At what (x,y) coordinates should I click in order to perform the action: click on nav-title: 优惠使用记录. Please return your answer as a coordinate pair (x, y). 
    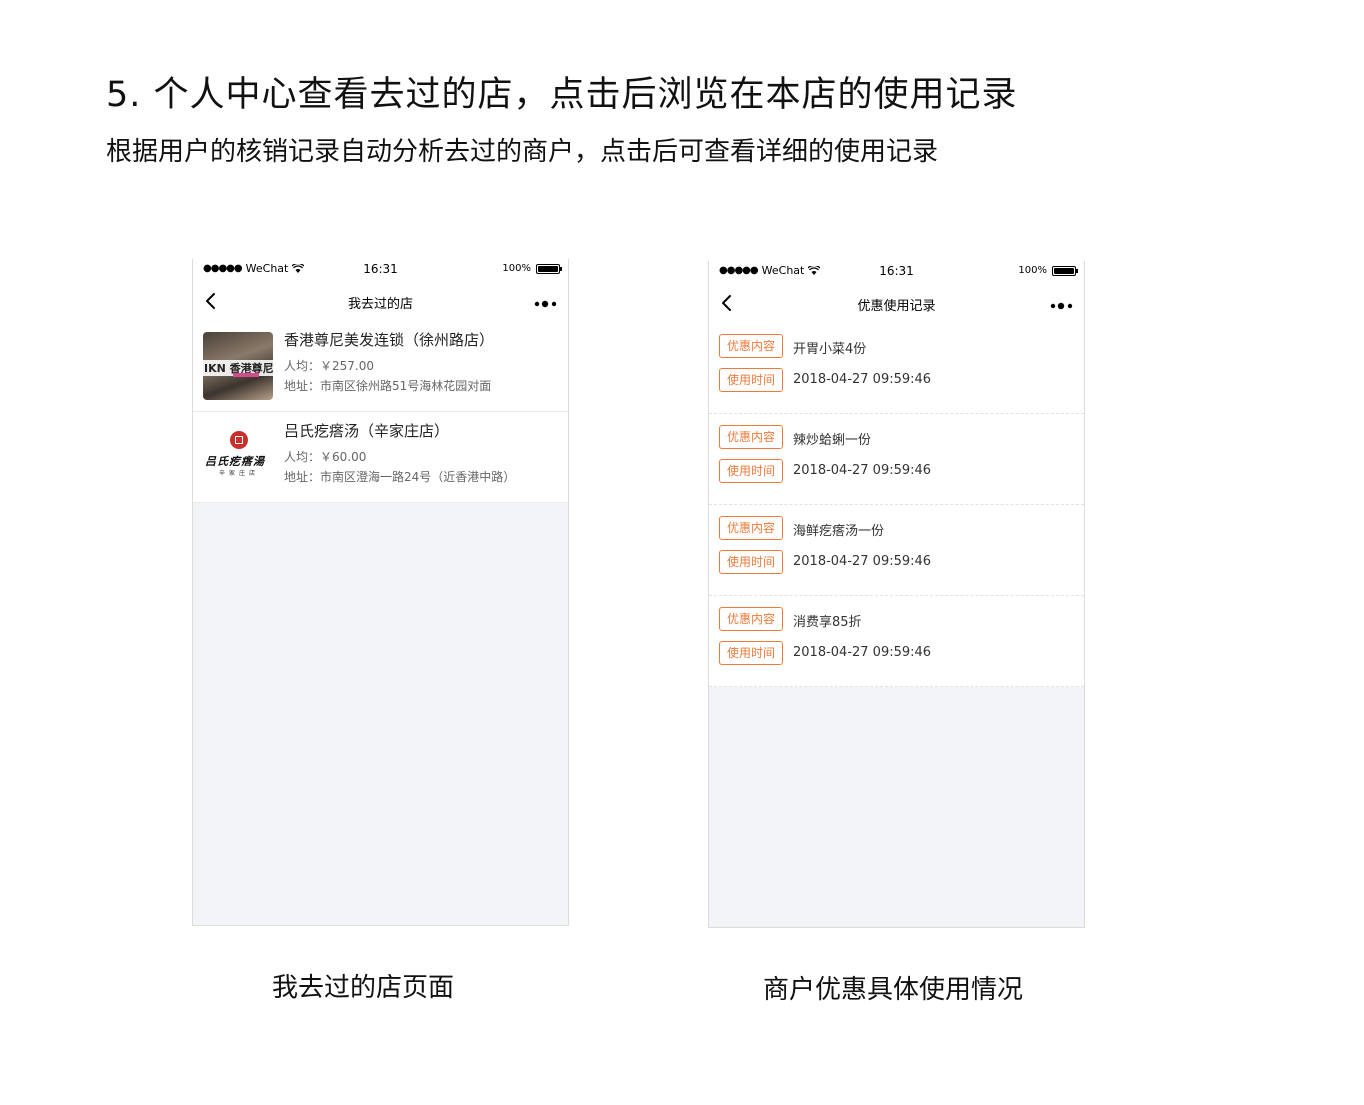
    Looking at the image, I should click on (896, 306).